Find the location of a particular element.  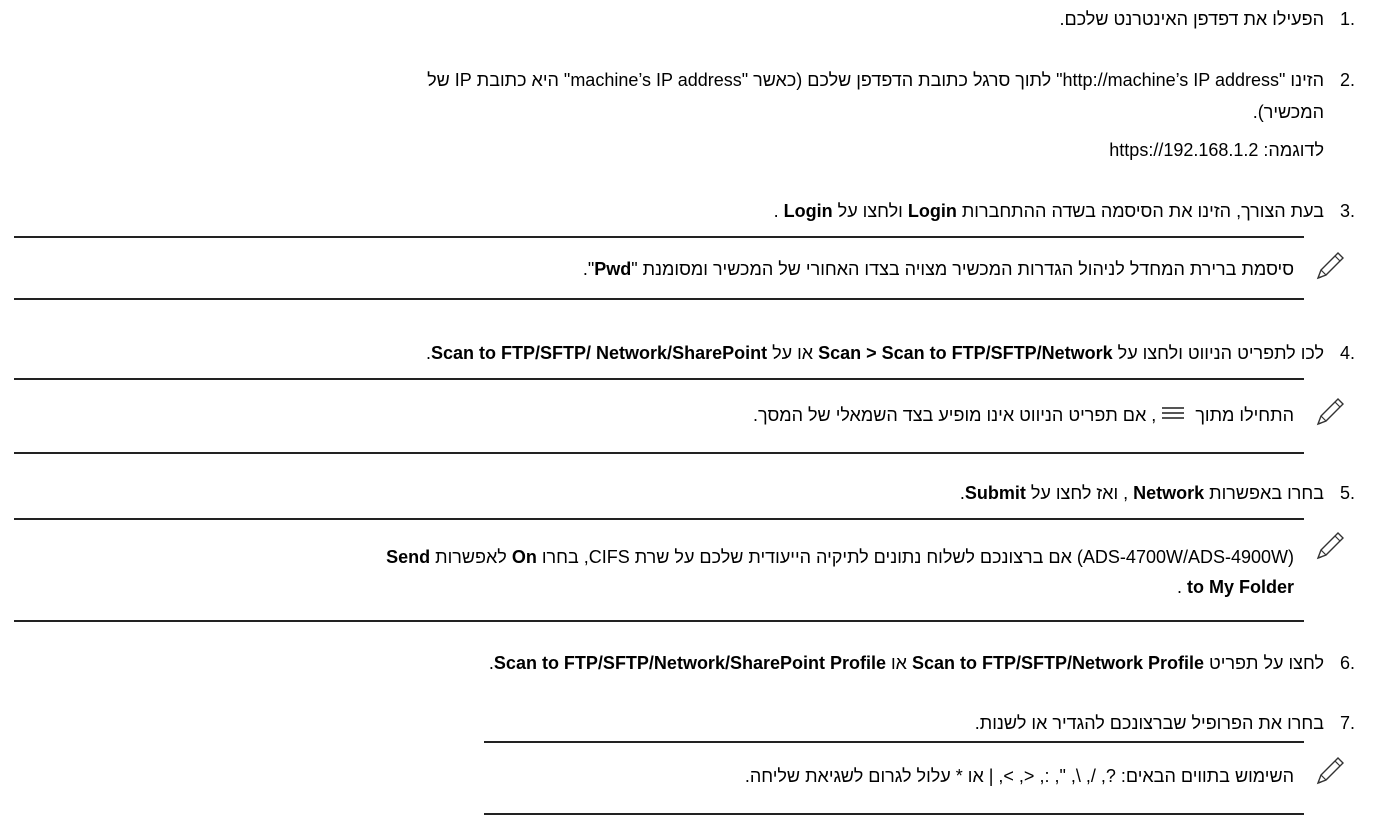

text-run: , ואז לחצו על is located at coordinates (1079, 493).